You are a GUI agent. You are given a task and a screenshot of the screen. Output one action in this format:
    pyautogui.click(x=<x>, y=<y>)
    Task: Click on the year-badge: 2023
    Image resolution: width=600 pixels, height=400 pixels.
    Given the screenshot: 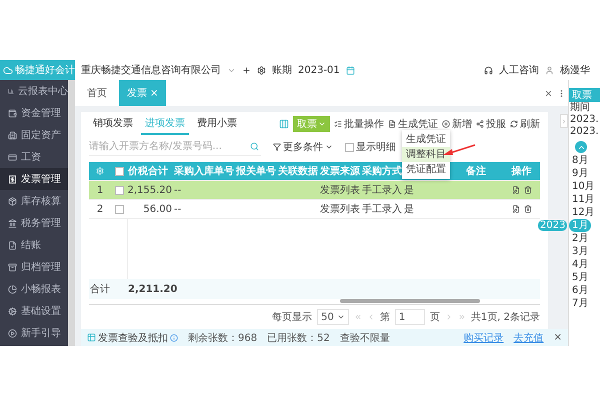 What is the action you would take?
    pyautogui.click(x=553, y=225)
    